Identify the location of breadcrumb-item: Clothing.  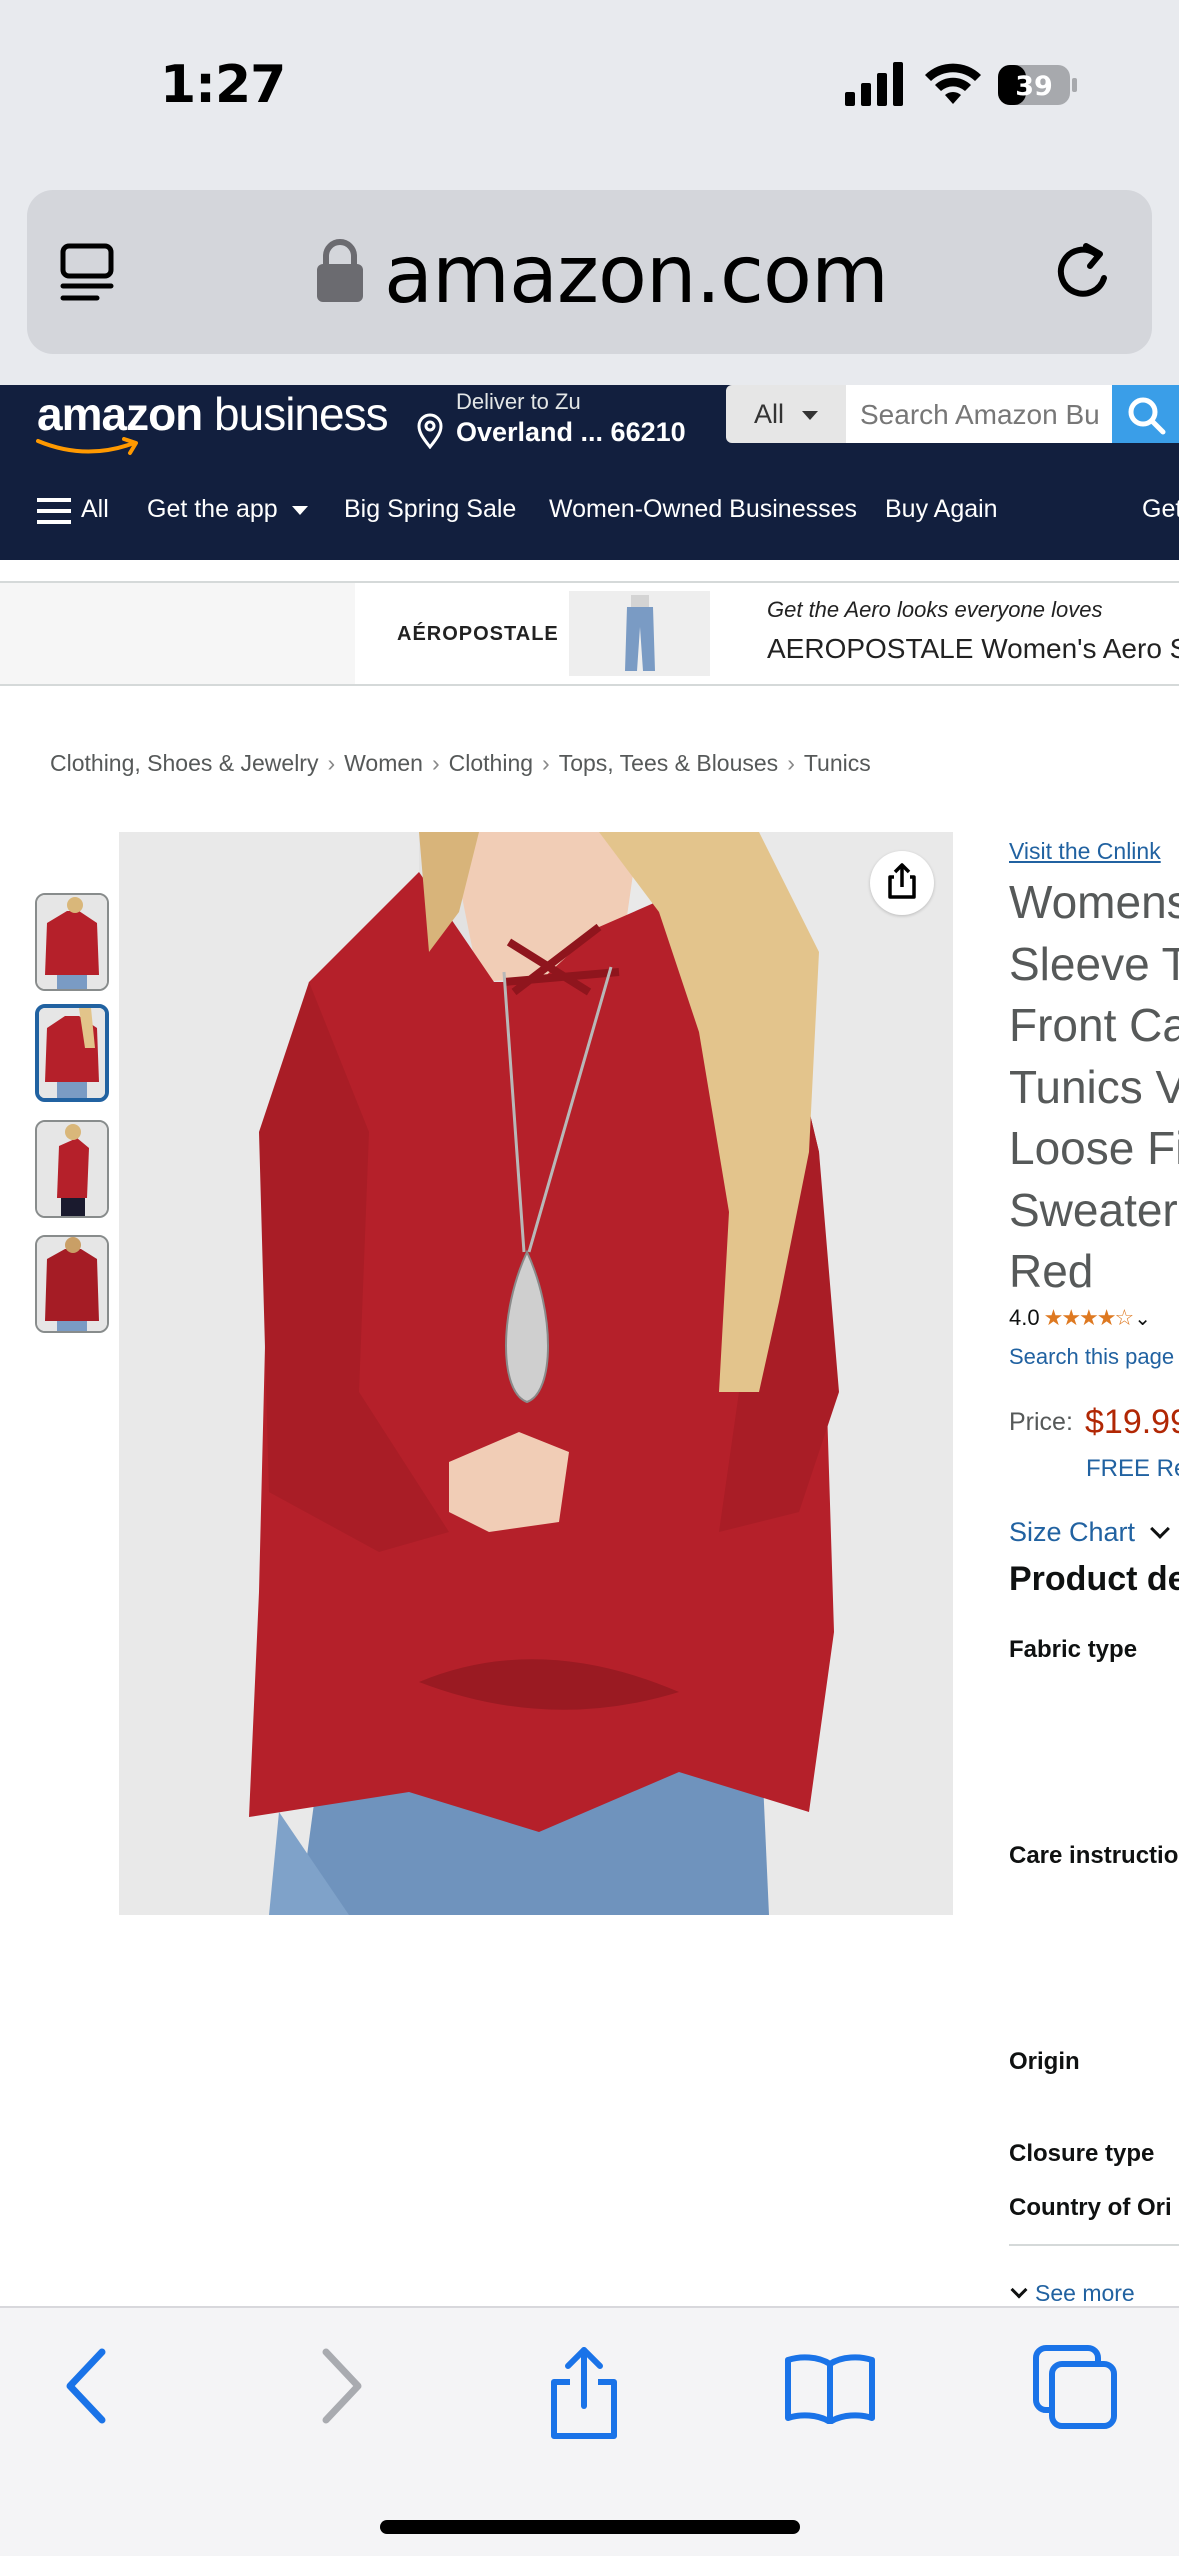
(491, 763).